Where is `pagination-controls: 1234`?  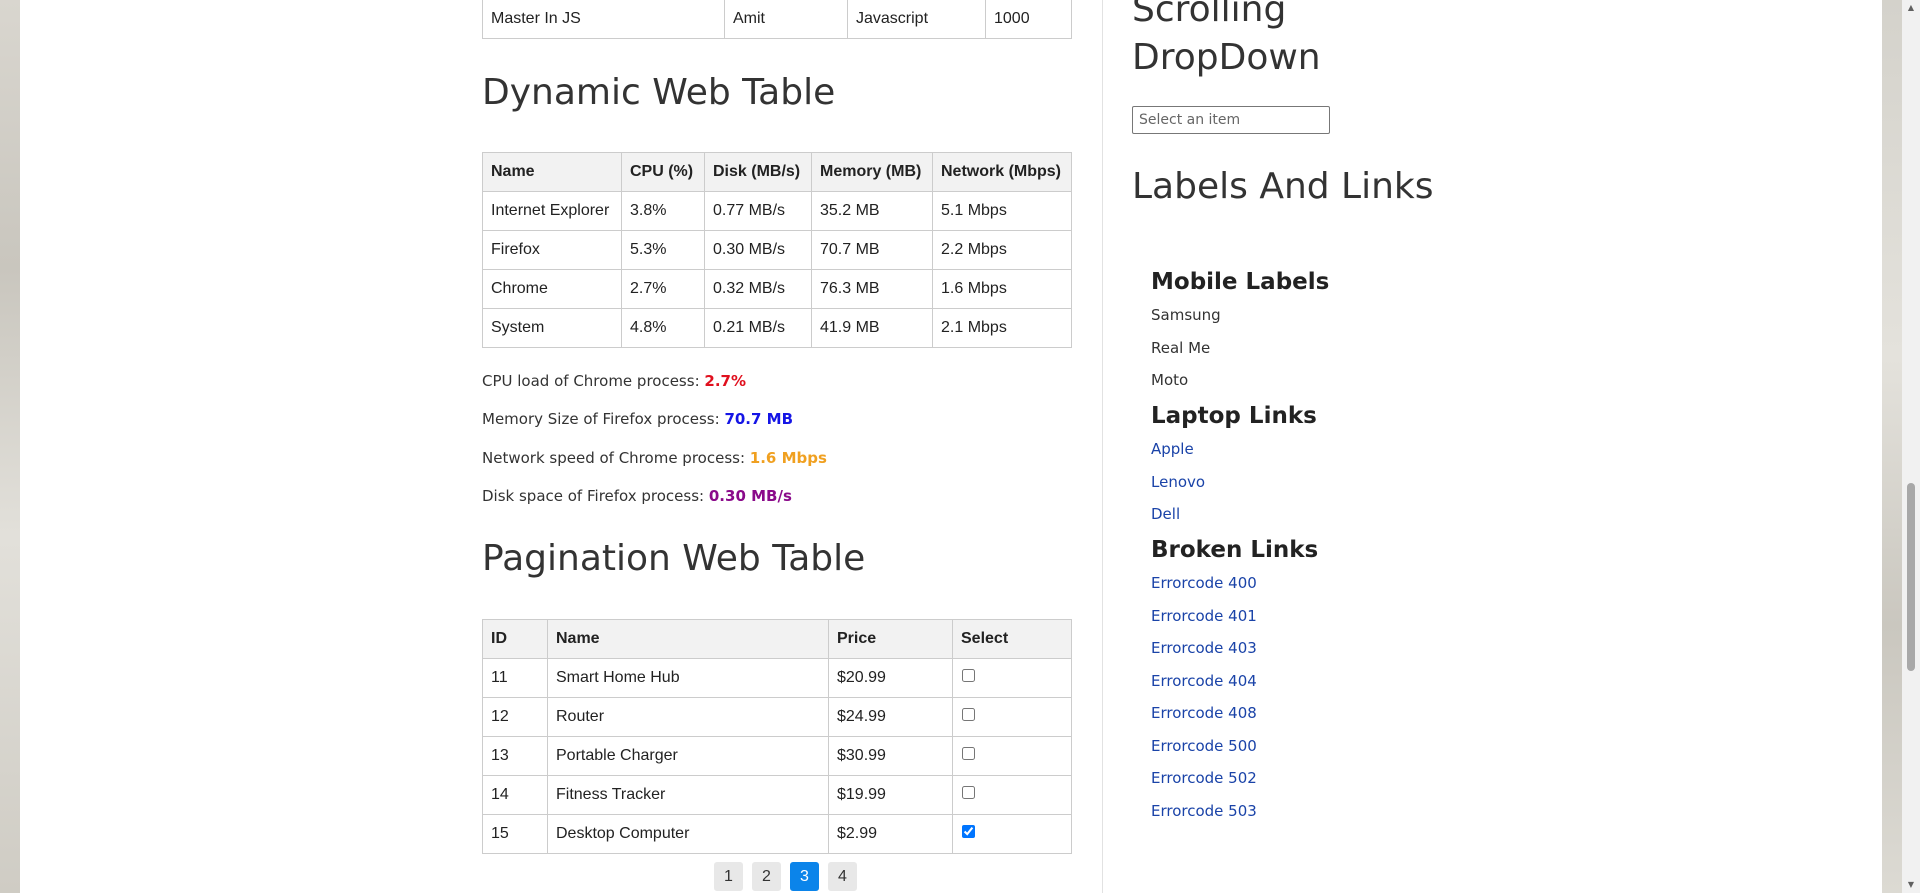 pagination-controls: 1234 is located at coordinates (785, 876).